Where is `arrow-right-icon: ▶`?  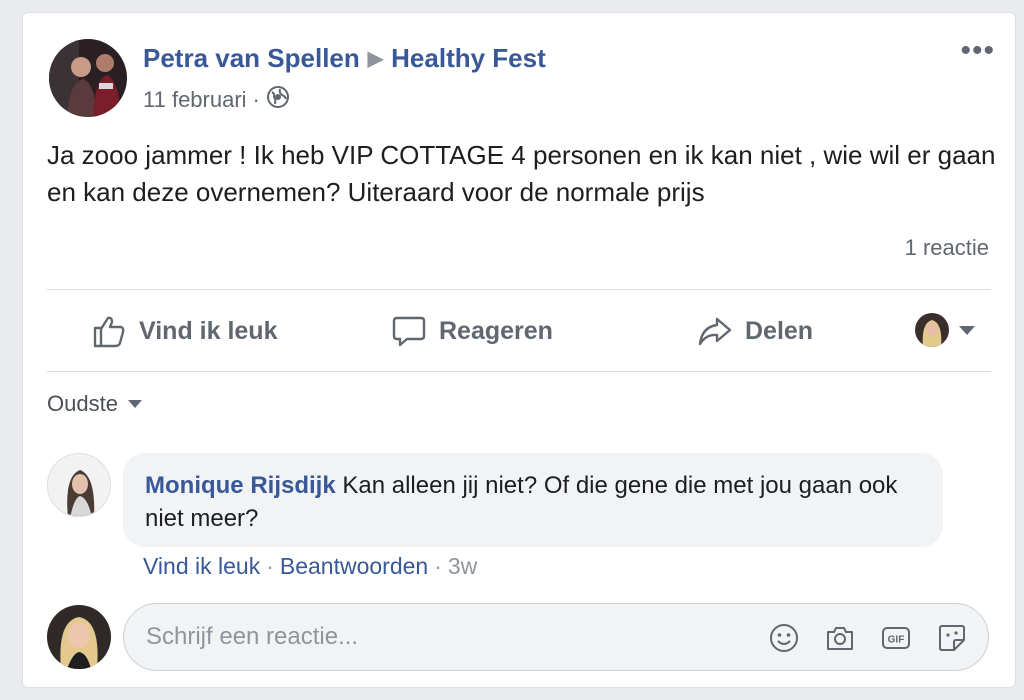
arrow-right-icon: ▶ is located at coordinates (375, 59).